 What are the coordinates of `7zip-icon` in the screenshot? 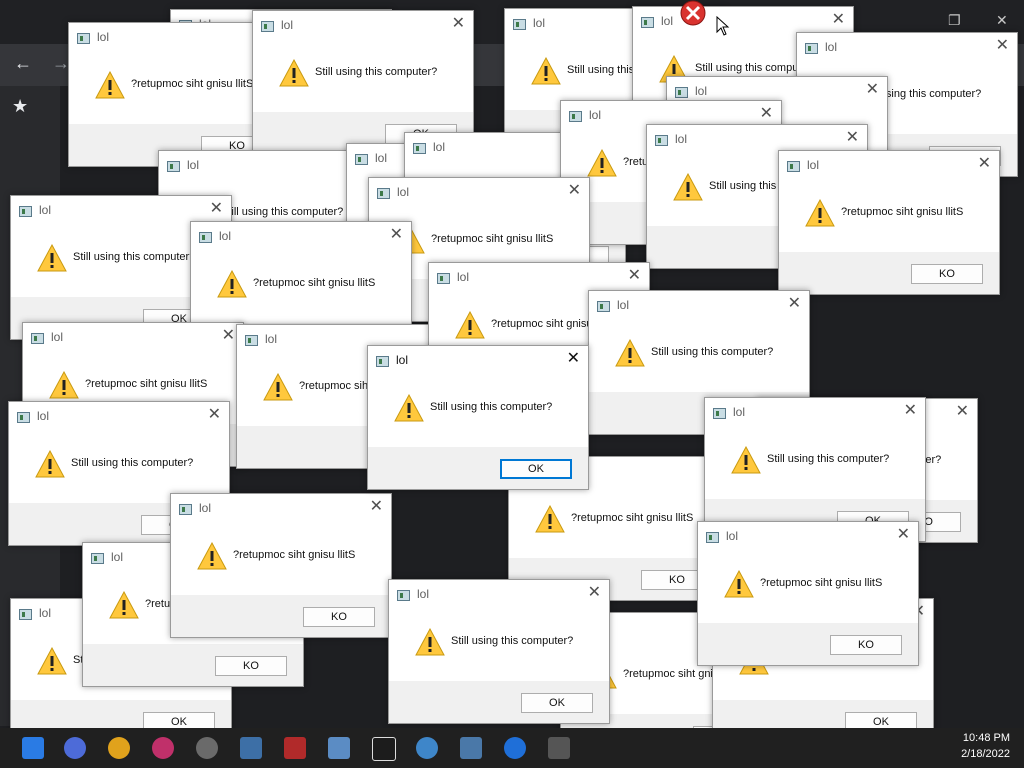 It's located at (384, 749).